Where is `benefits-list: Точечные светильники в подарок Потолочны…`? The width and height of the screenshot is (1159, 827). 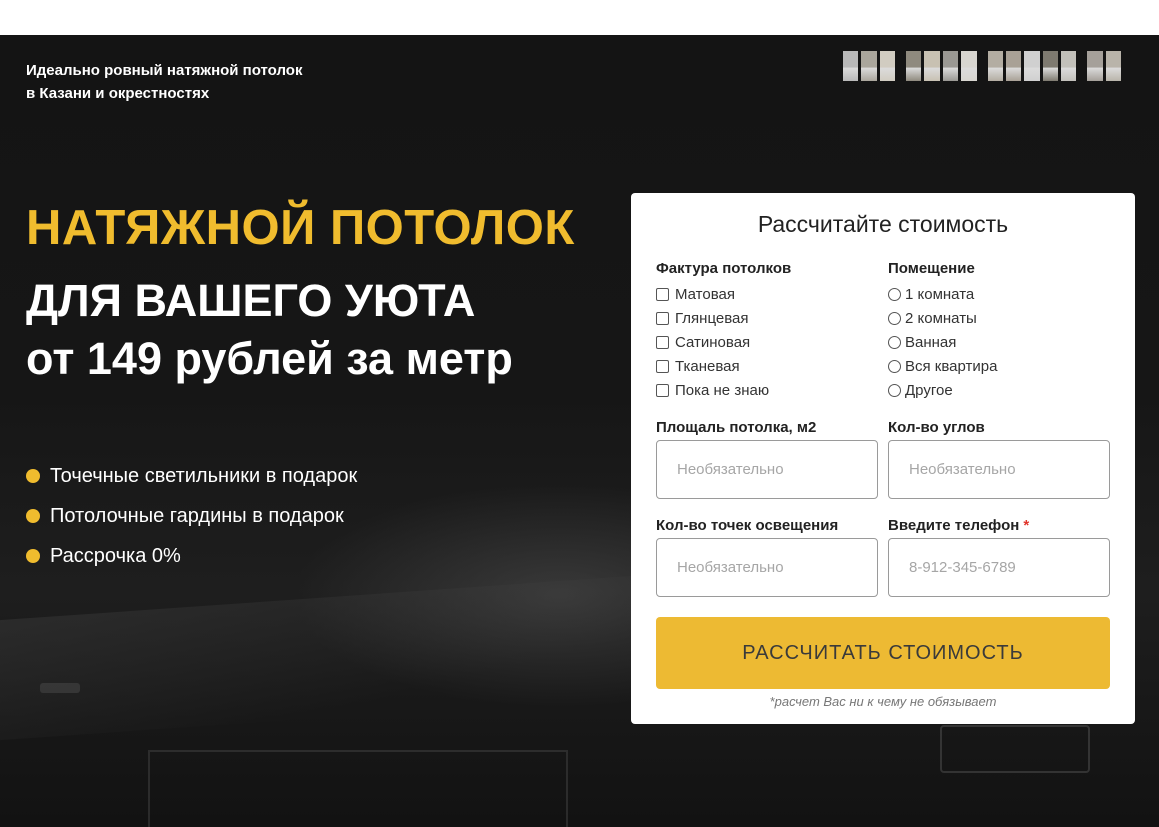
benefits-list: Точечные светильники в подарок Потолочны… is located at coordinates (191, 516).